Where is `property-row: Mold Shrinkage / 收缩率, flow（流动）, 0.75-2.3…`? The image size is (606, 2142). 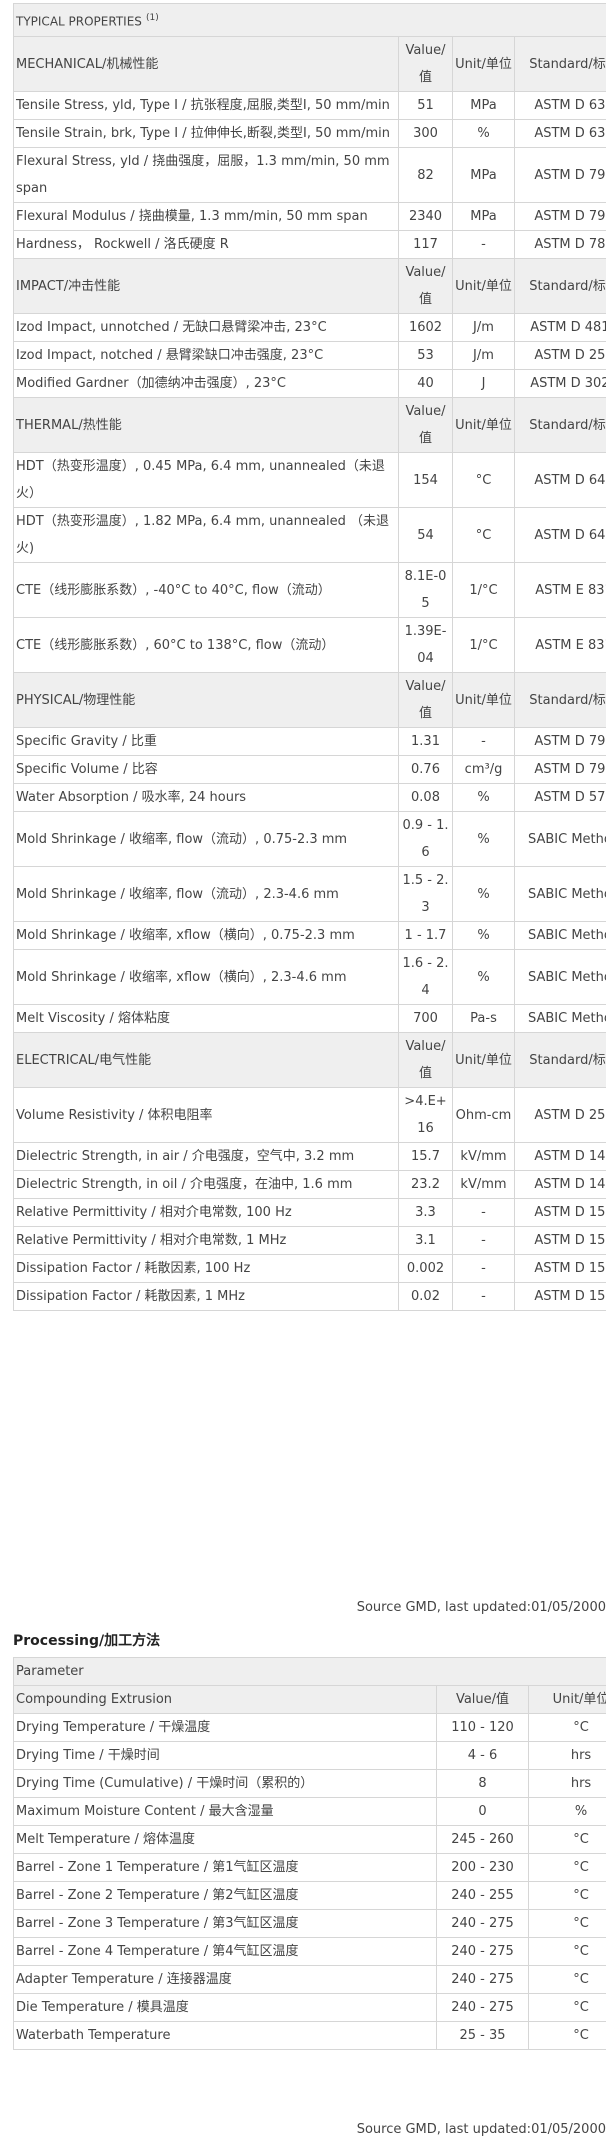 property-row: Mold Shrinkage / 收缩率, flow（流动）, 0.75-2.3… is located at coordinates (309, 839).